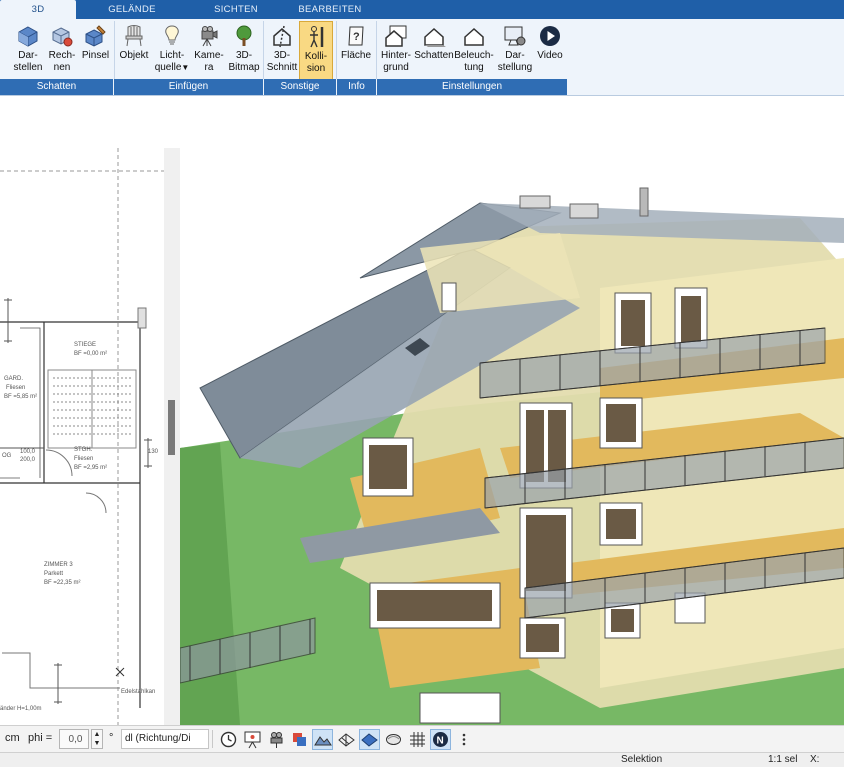  What do you see at coordinates (474, 55) in the screenshot?
I see `beleuchtung-label-1: Beleuch-` at bounding box center [474, 55].